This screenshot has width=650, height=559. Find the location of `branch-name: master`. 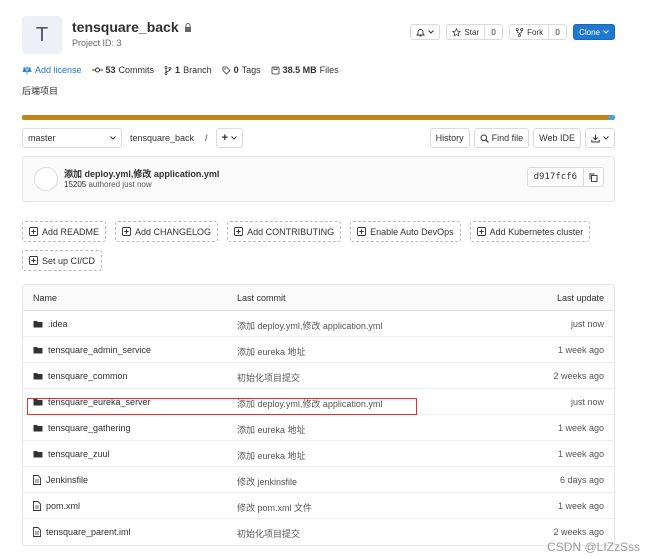

branch-name: master is located at coordinates (42, 138).